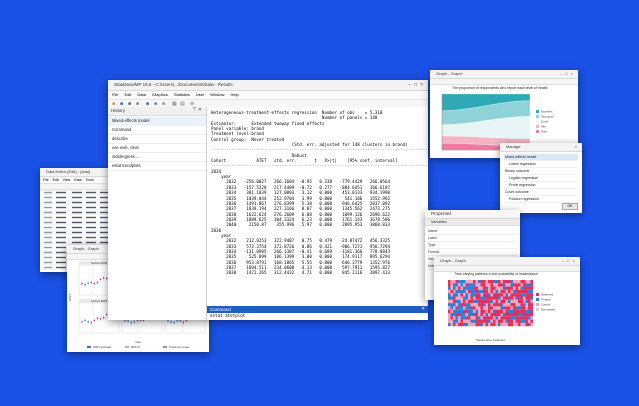 The image size is (639, 406). Describe the element at coordinates (541, 164) in the screenshot. I see `manage-item: Linear regression` at that location.